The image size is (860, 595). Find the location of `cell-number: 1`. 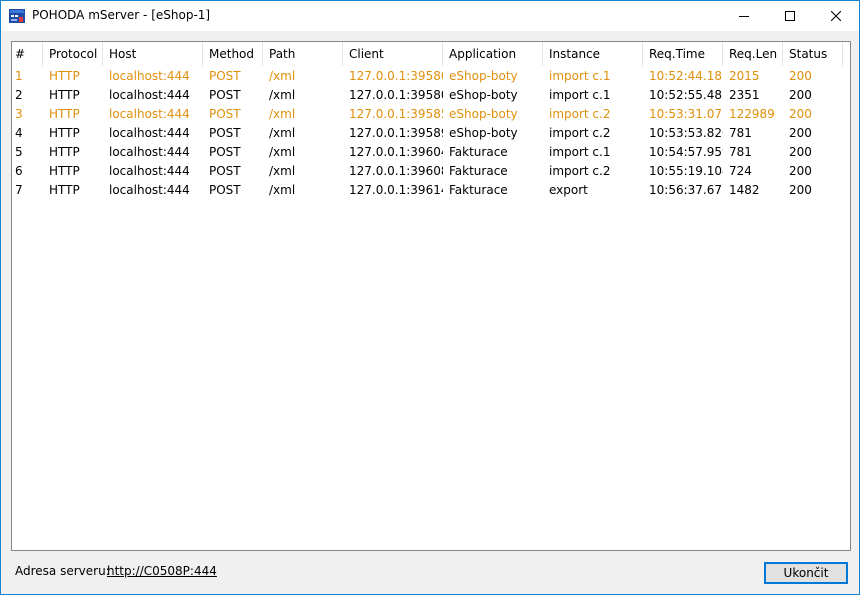

cell-number: 1 is located at coordinates (19, 76).